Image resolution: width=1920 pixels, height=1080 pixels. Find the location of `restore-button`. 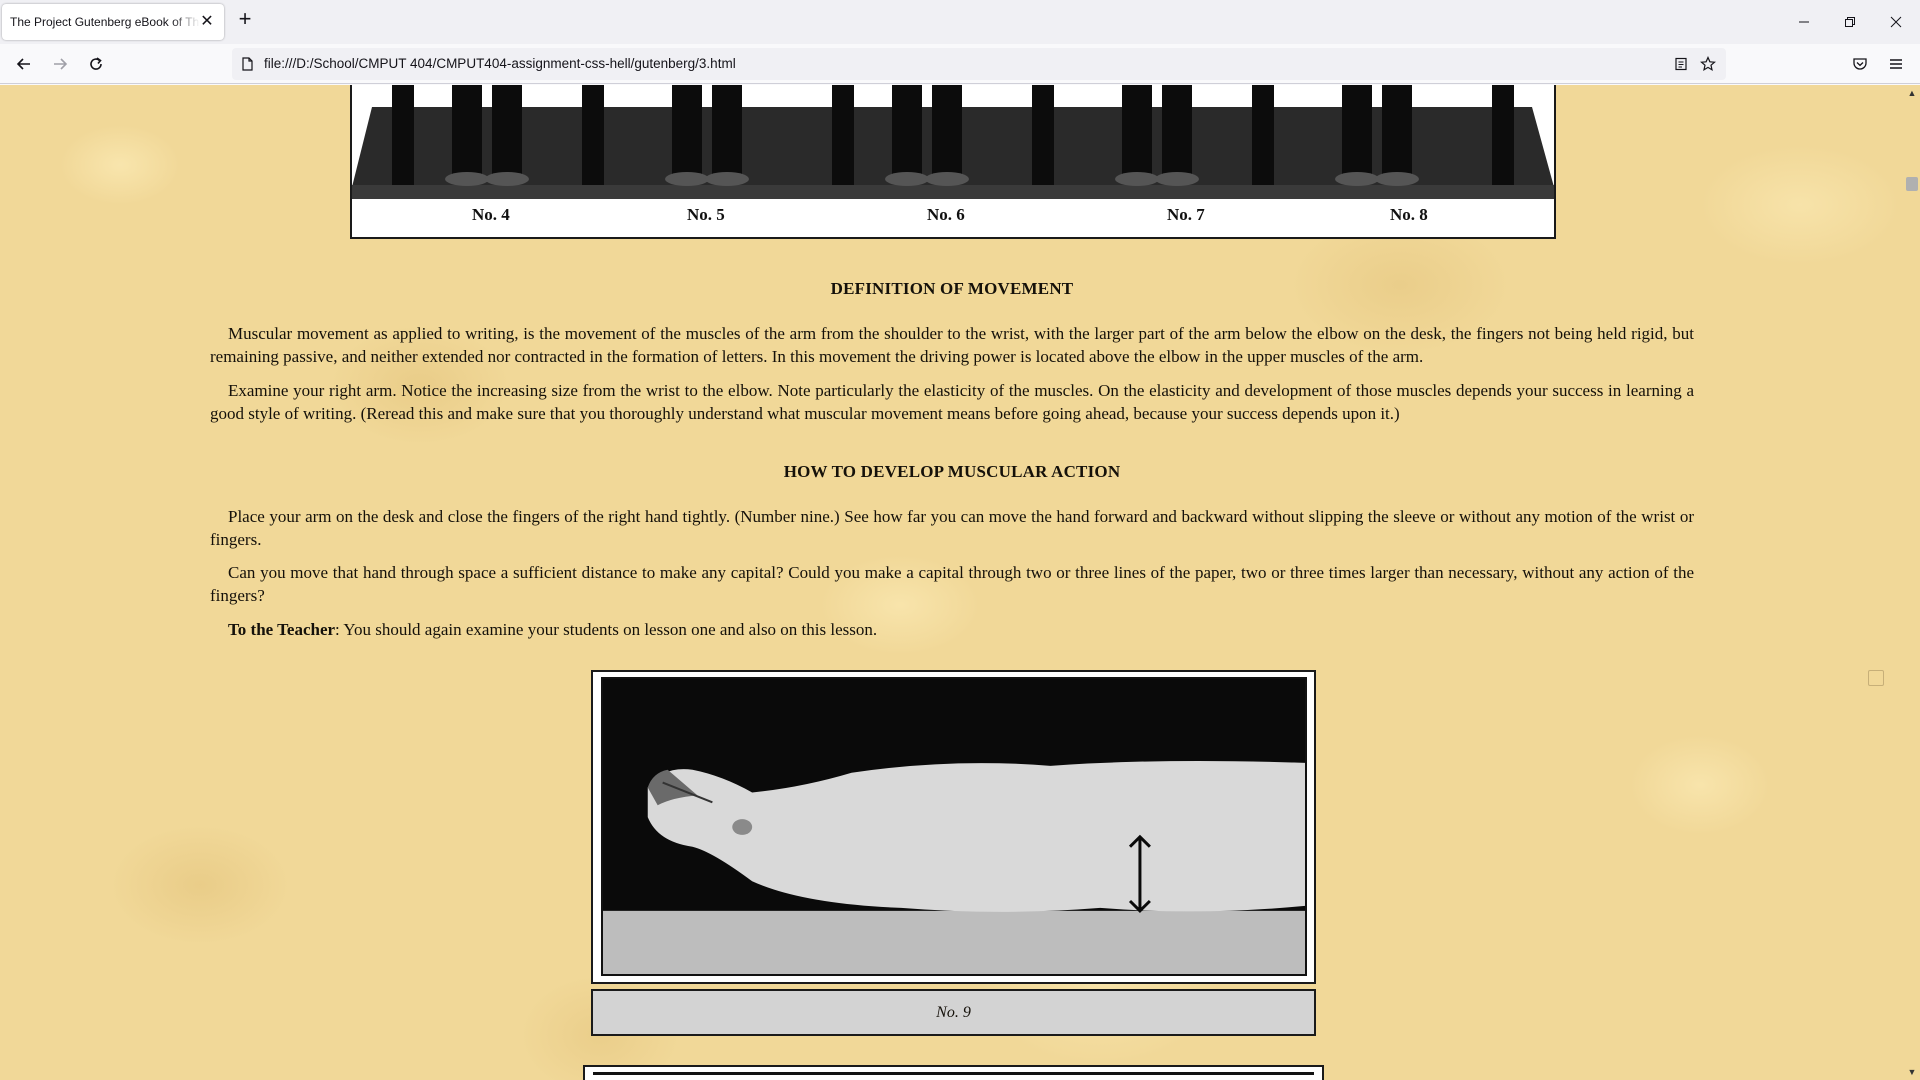

restore-button is located at coordinates (1850, 22).